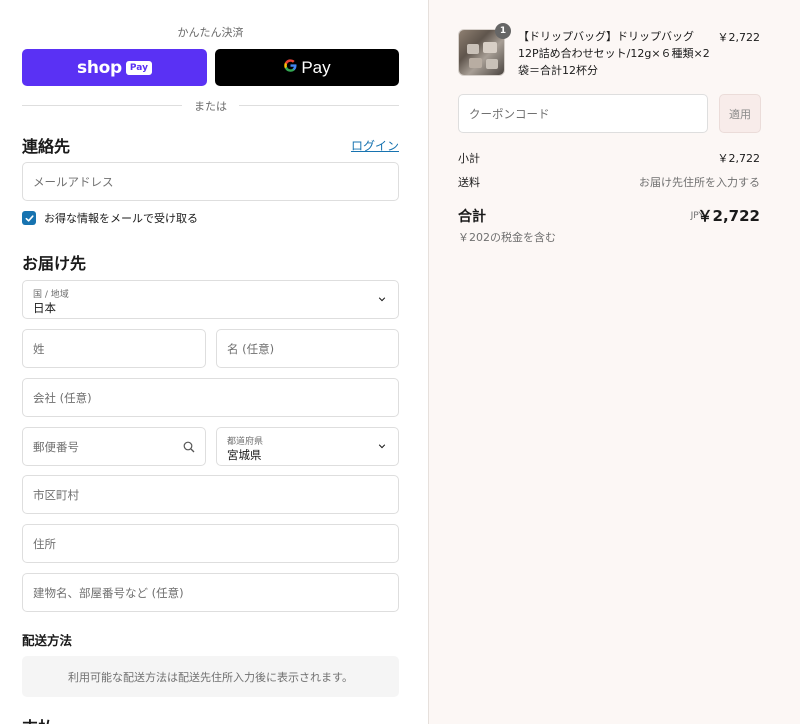 The image size is (800, 724). I want to click on company-field, so click(210, 397).